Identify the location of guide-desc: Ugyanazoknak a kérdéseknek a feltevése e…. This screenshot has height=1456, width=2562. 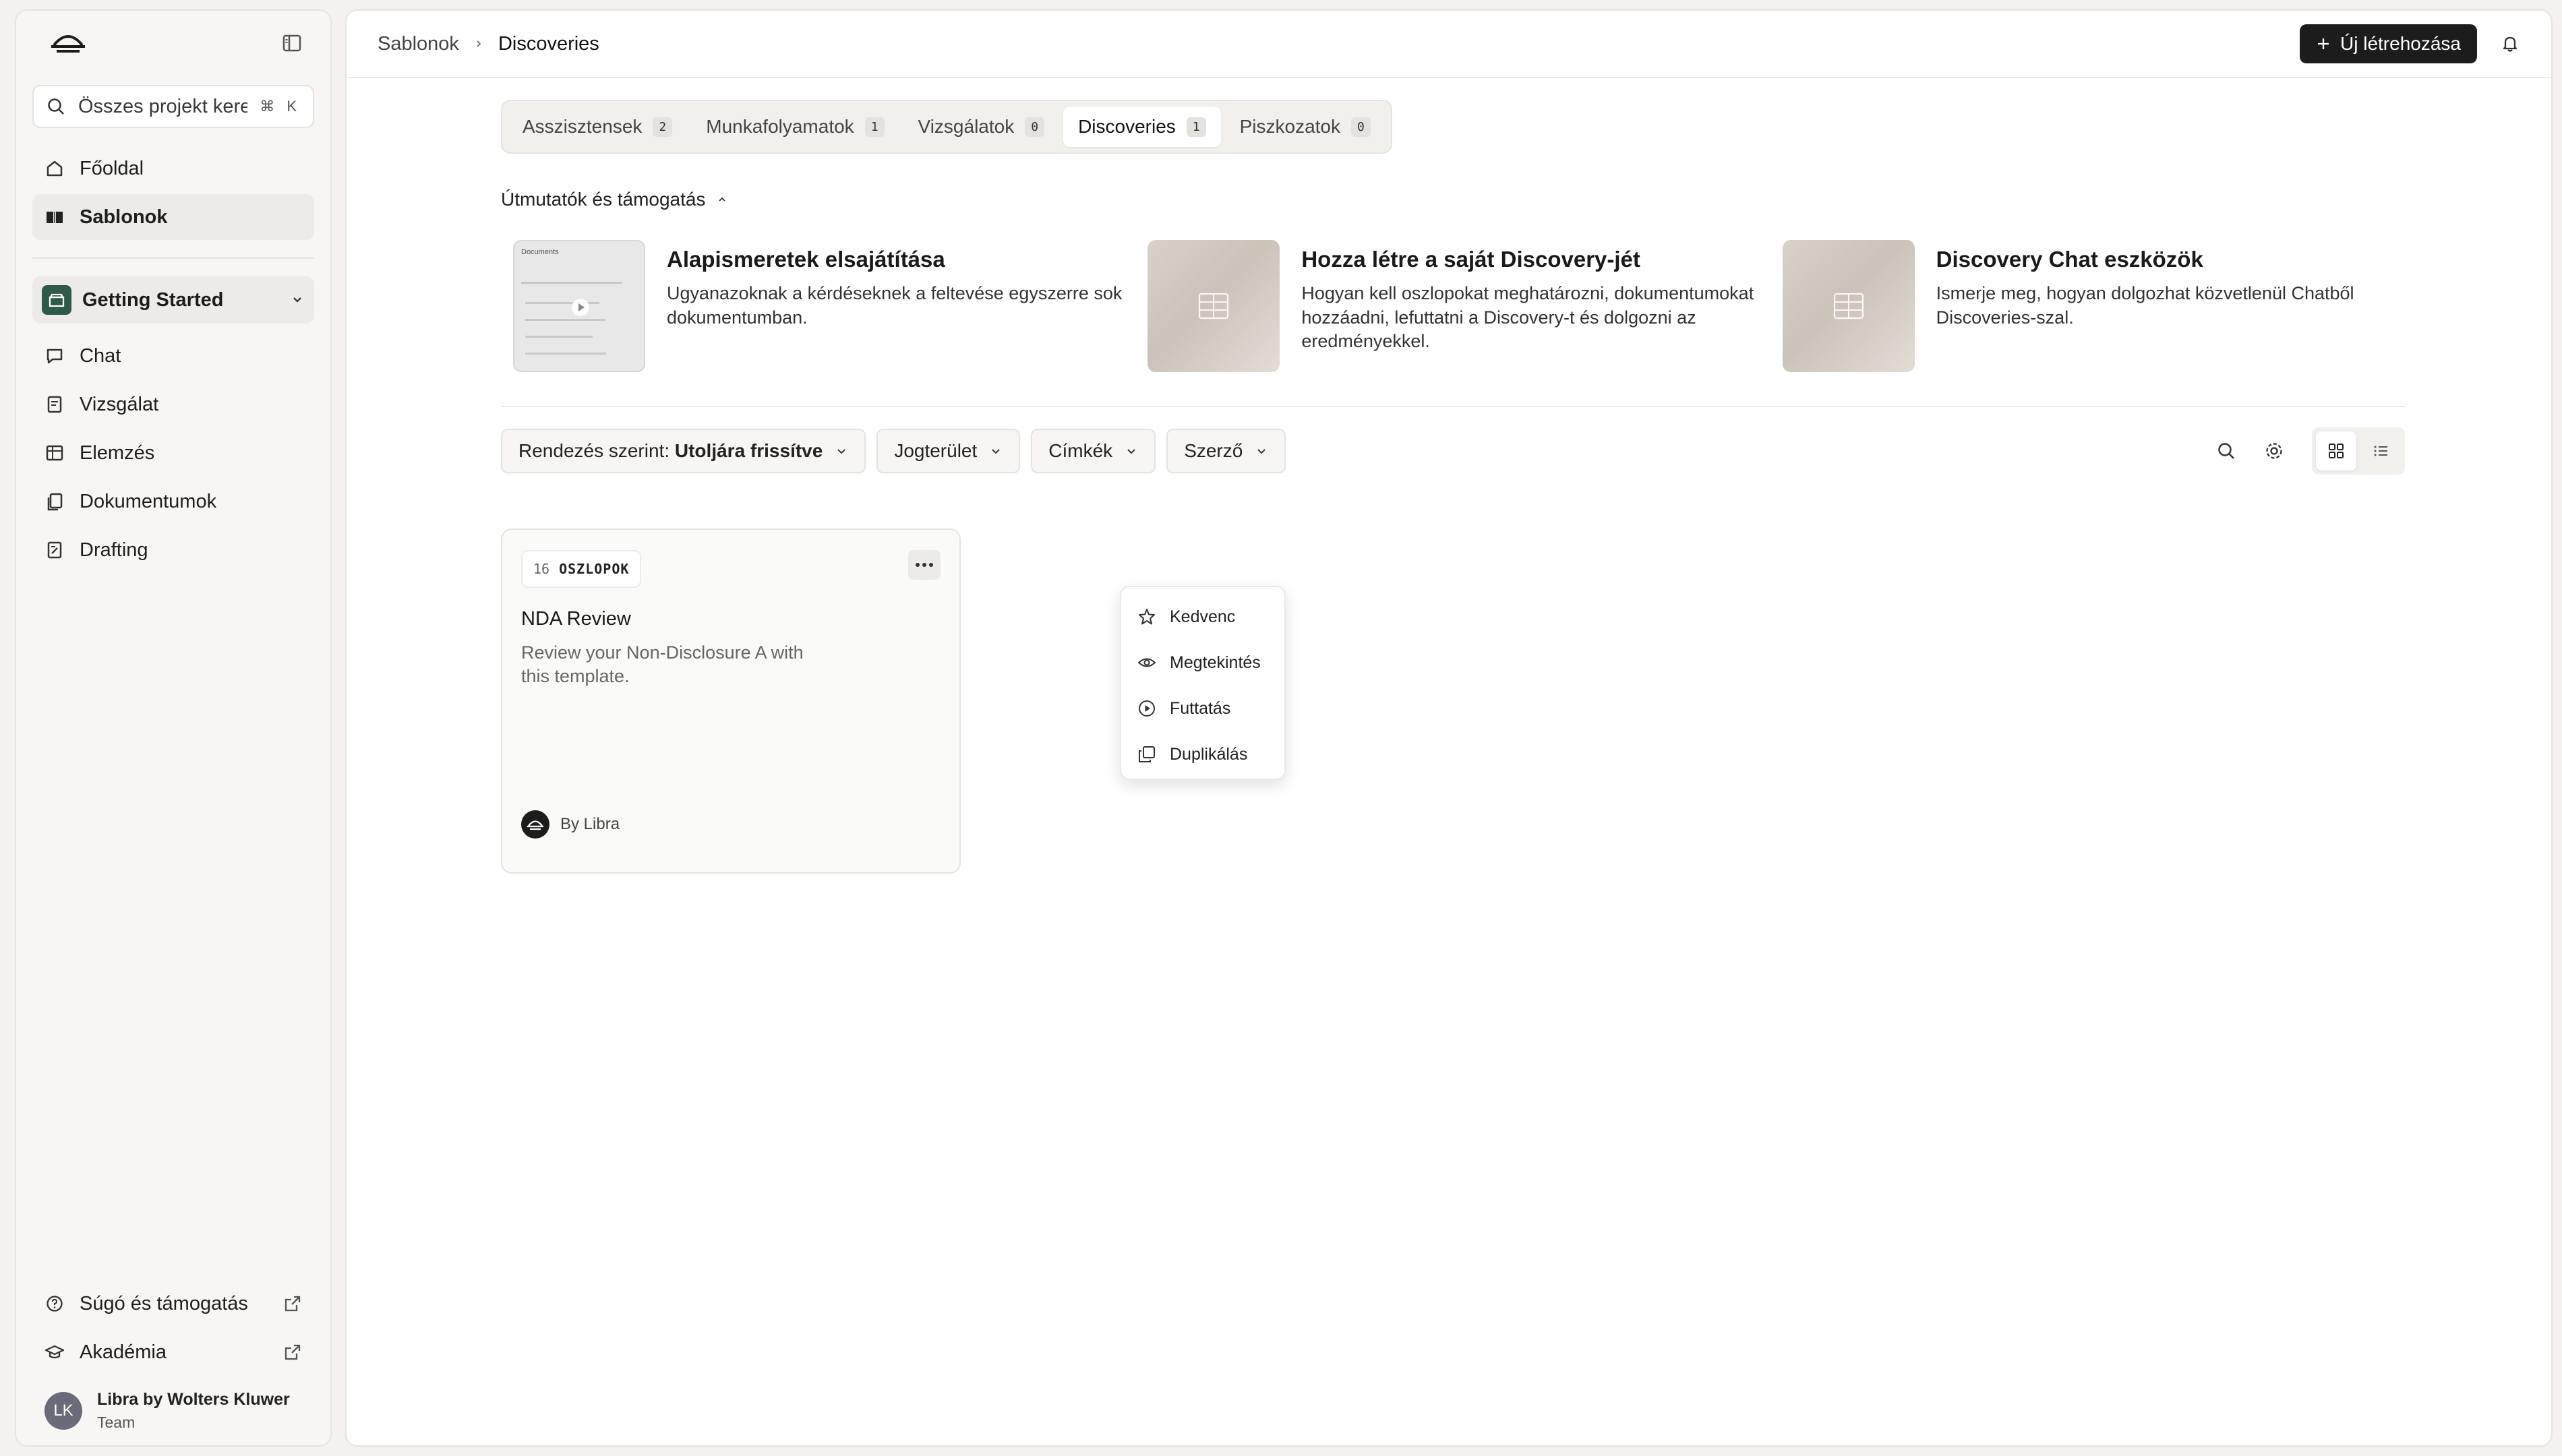
(895, 305).